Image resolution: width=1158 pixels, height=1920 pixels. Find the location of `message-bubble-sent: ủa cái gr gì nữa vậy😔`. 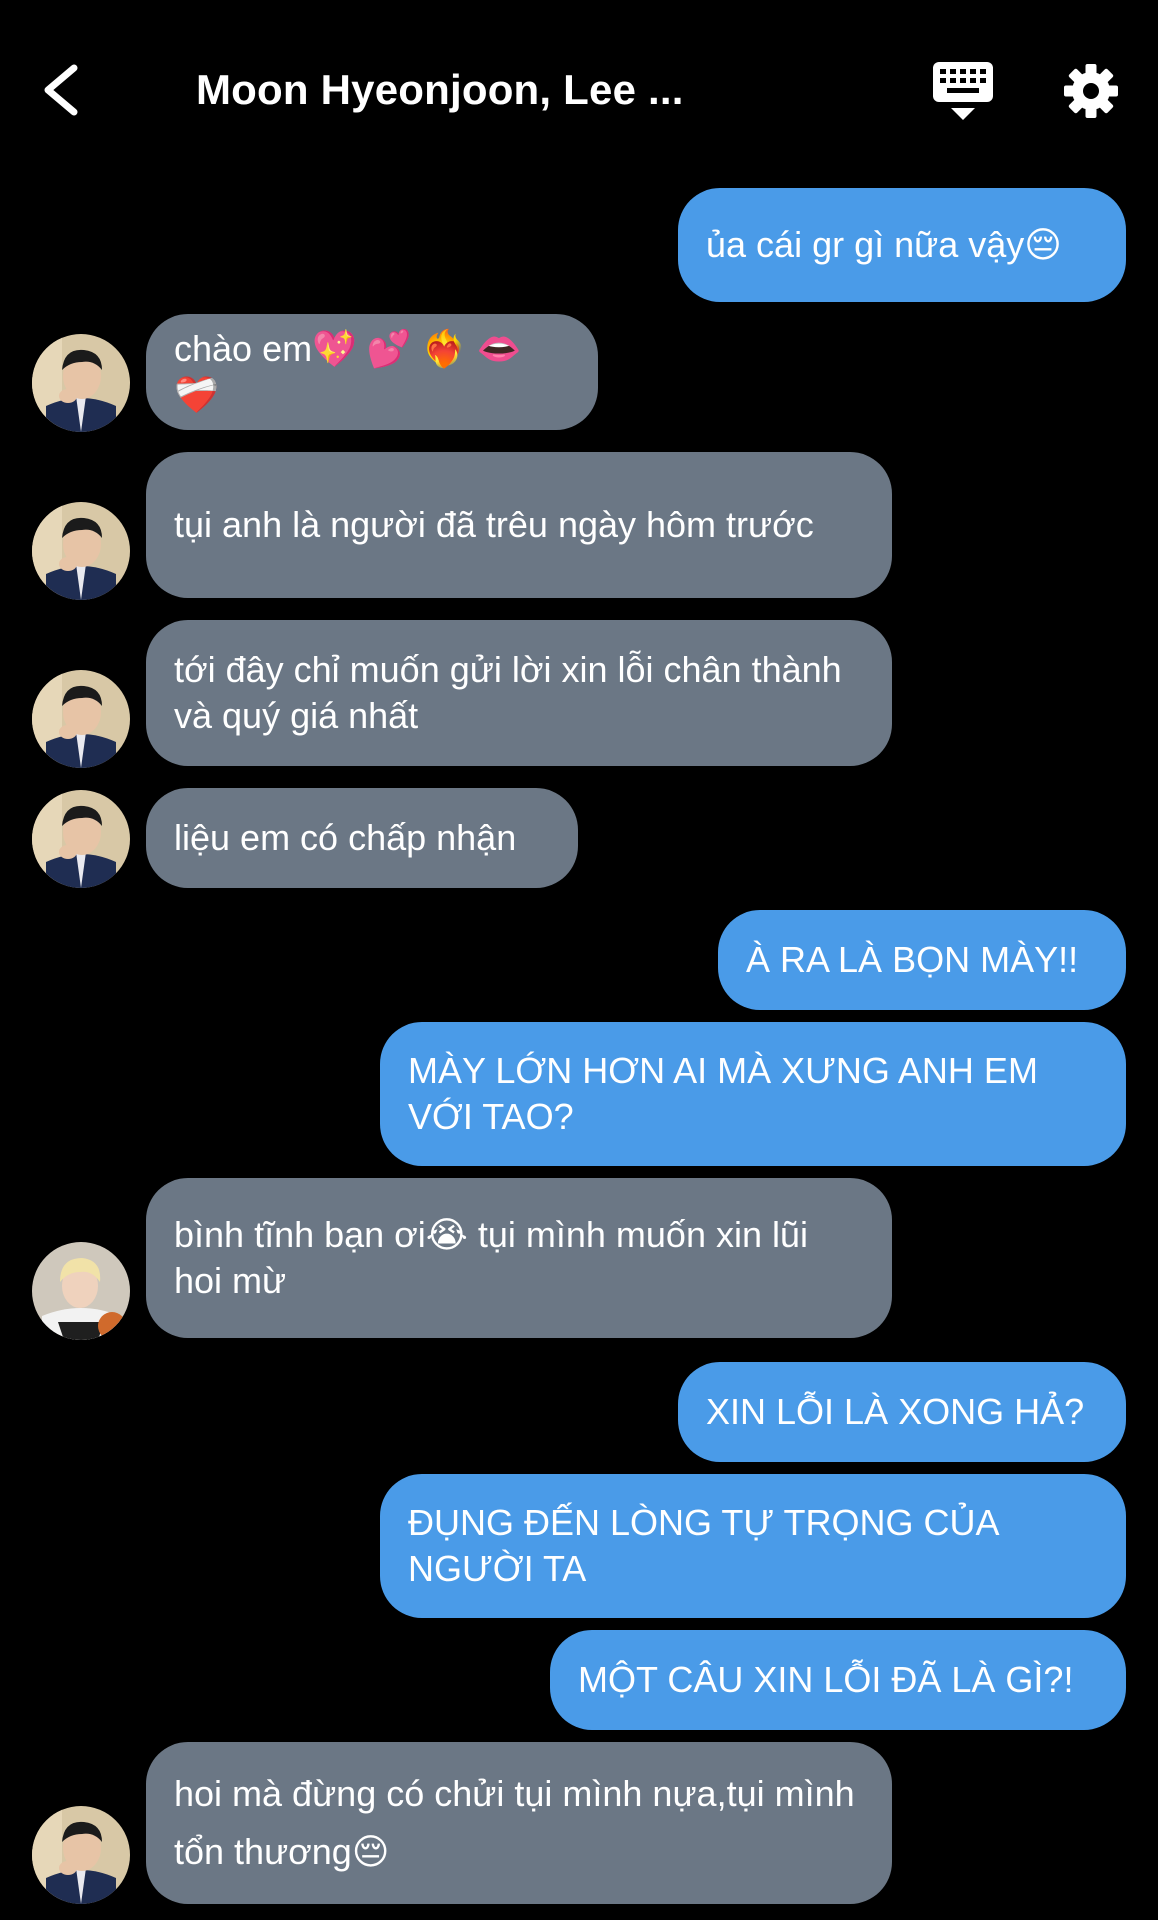

message-bubble-sent: ủa cái gr gì nữa vậy😔 is located at coordinates (902, 245).